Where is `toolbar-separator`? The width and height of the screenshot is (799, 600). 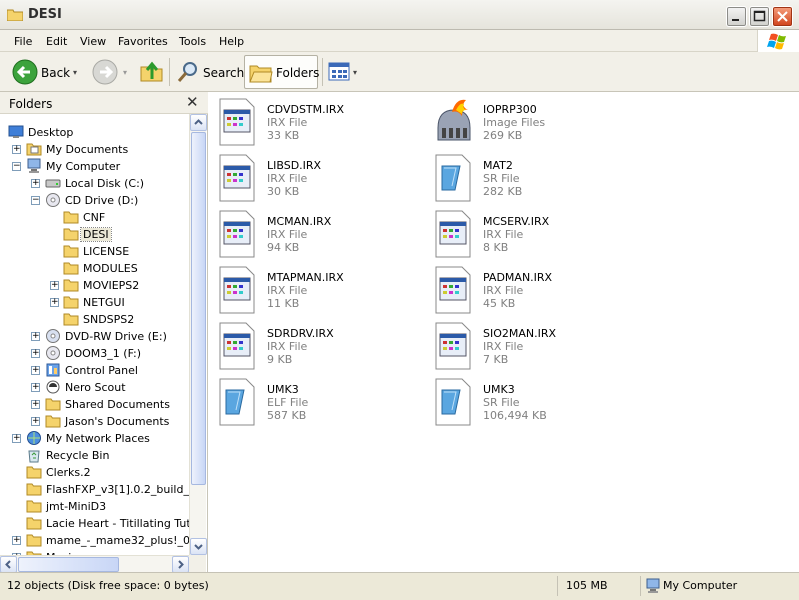 toolbar-separator is located at coordinates (169, 72).